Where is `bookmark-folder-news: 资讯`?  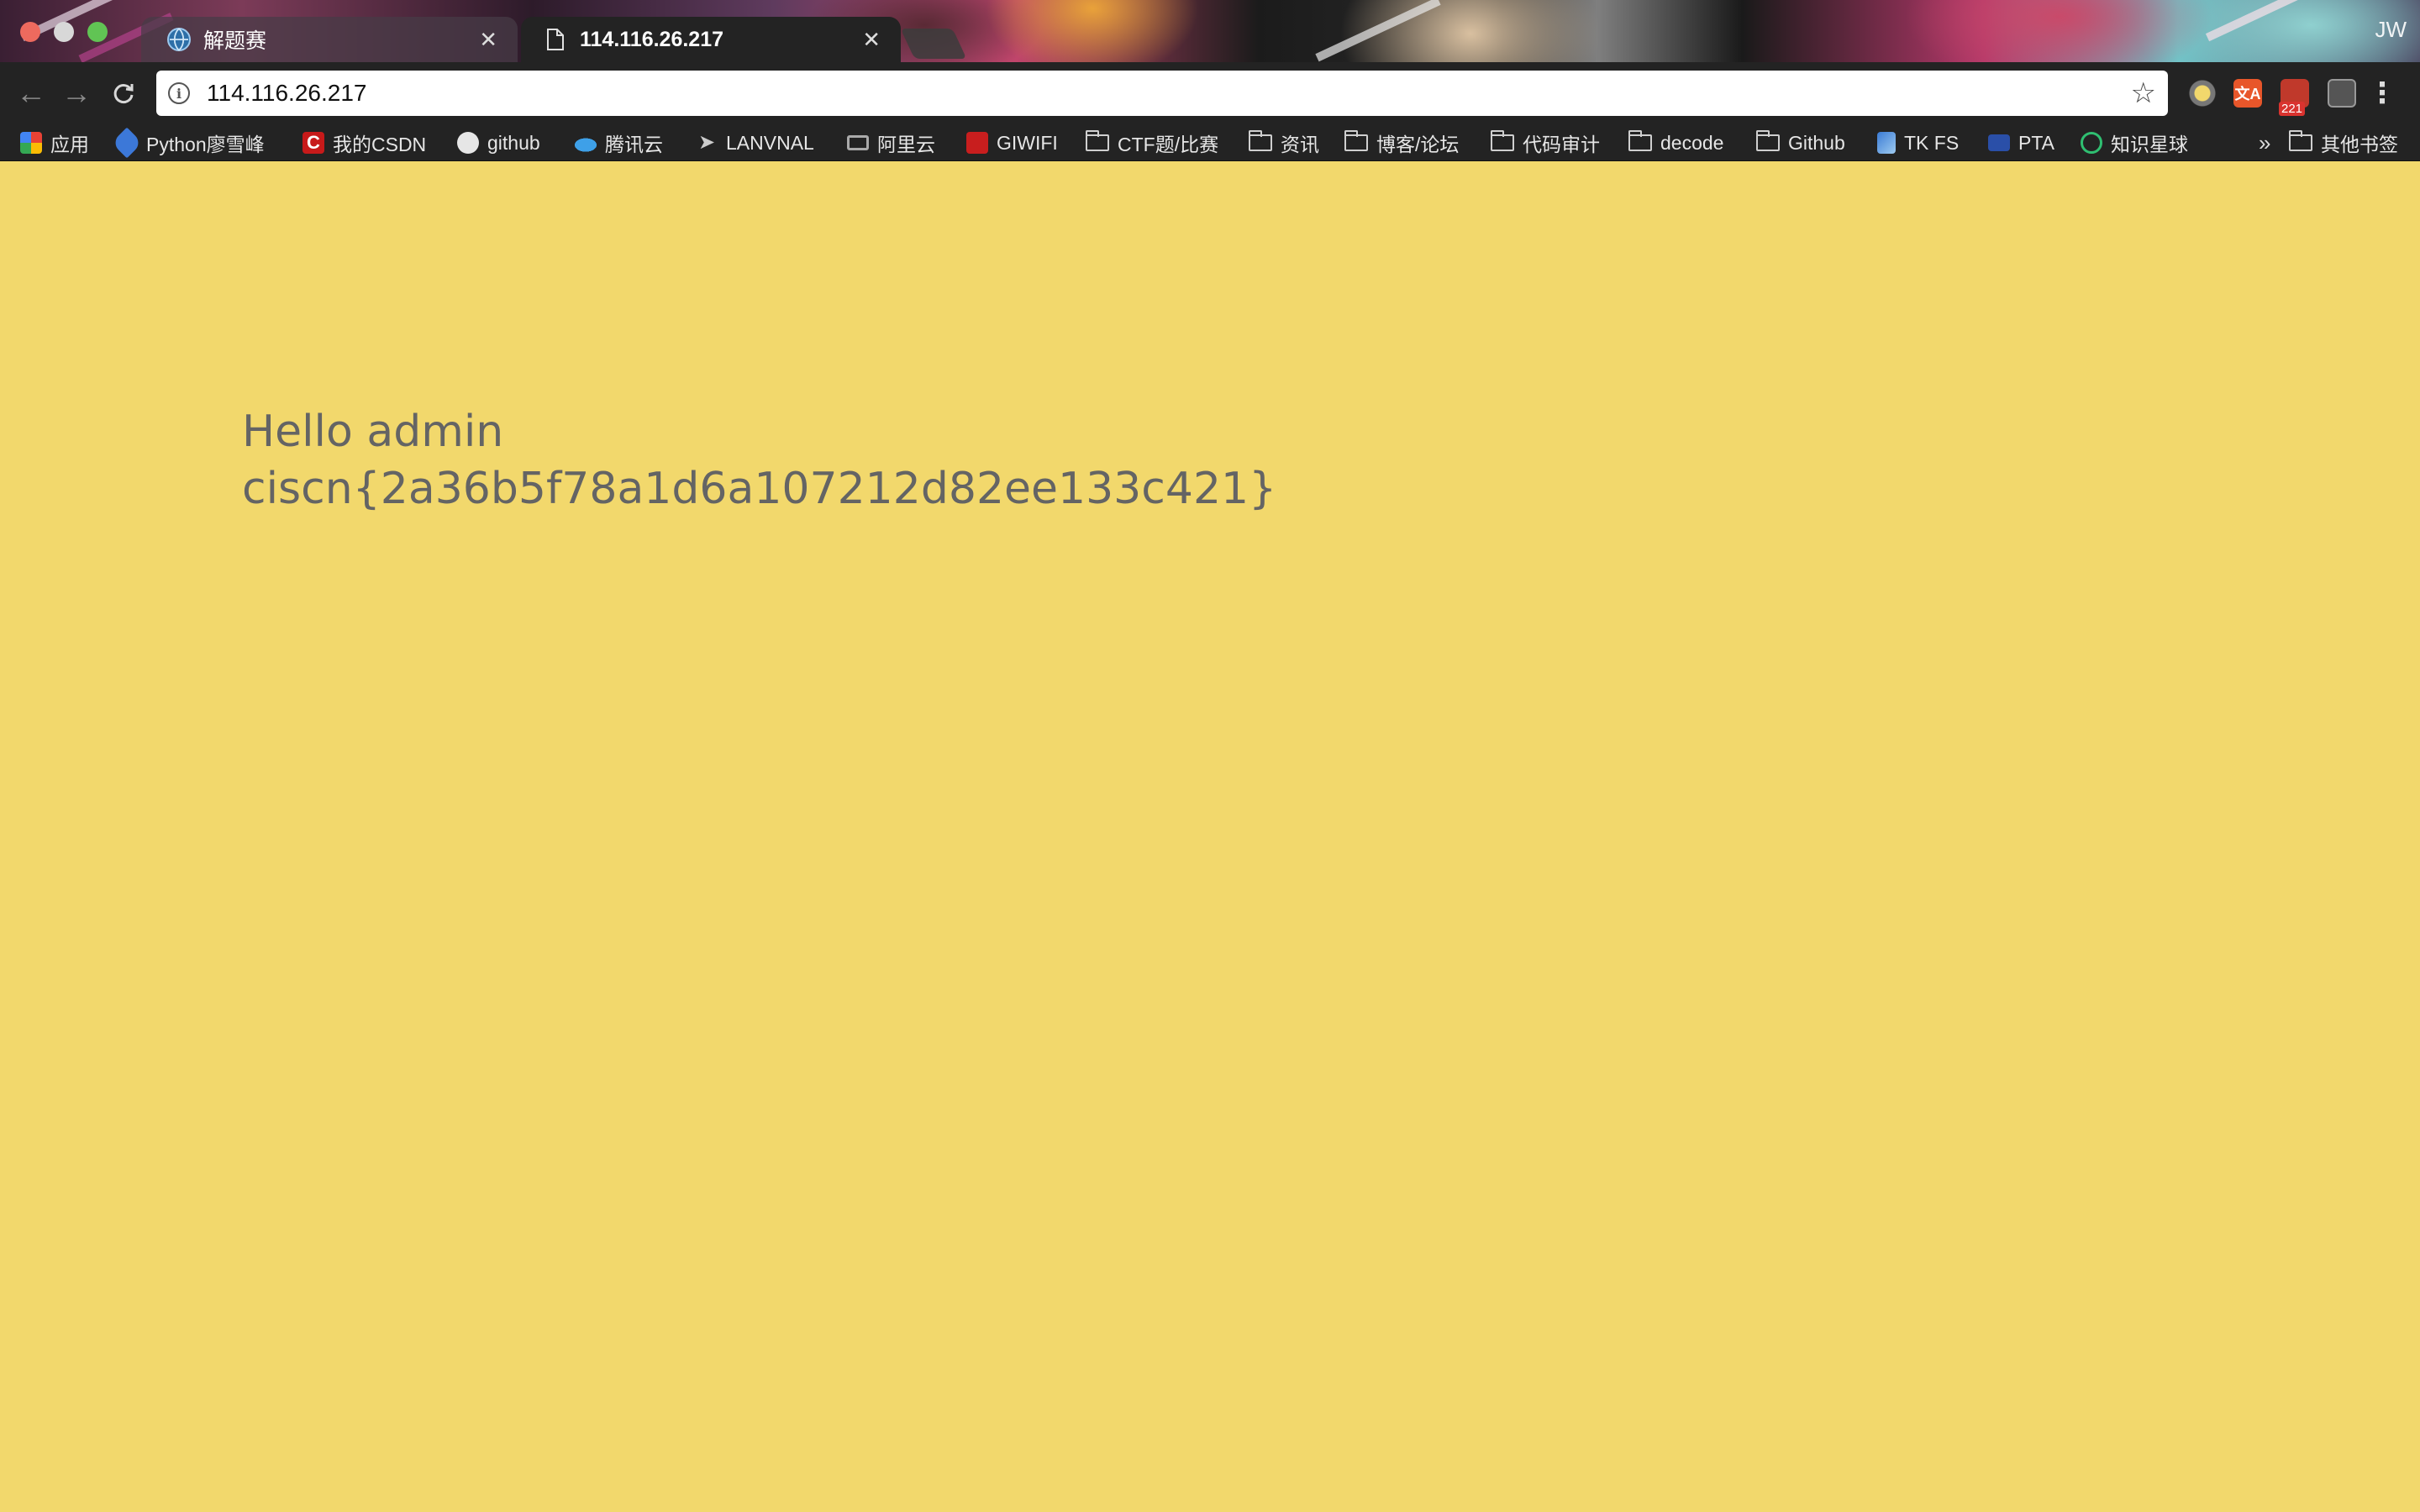
bookmark-folder-news: 资讯 is located at coordinates (1284, 142).